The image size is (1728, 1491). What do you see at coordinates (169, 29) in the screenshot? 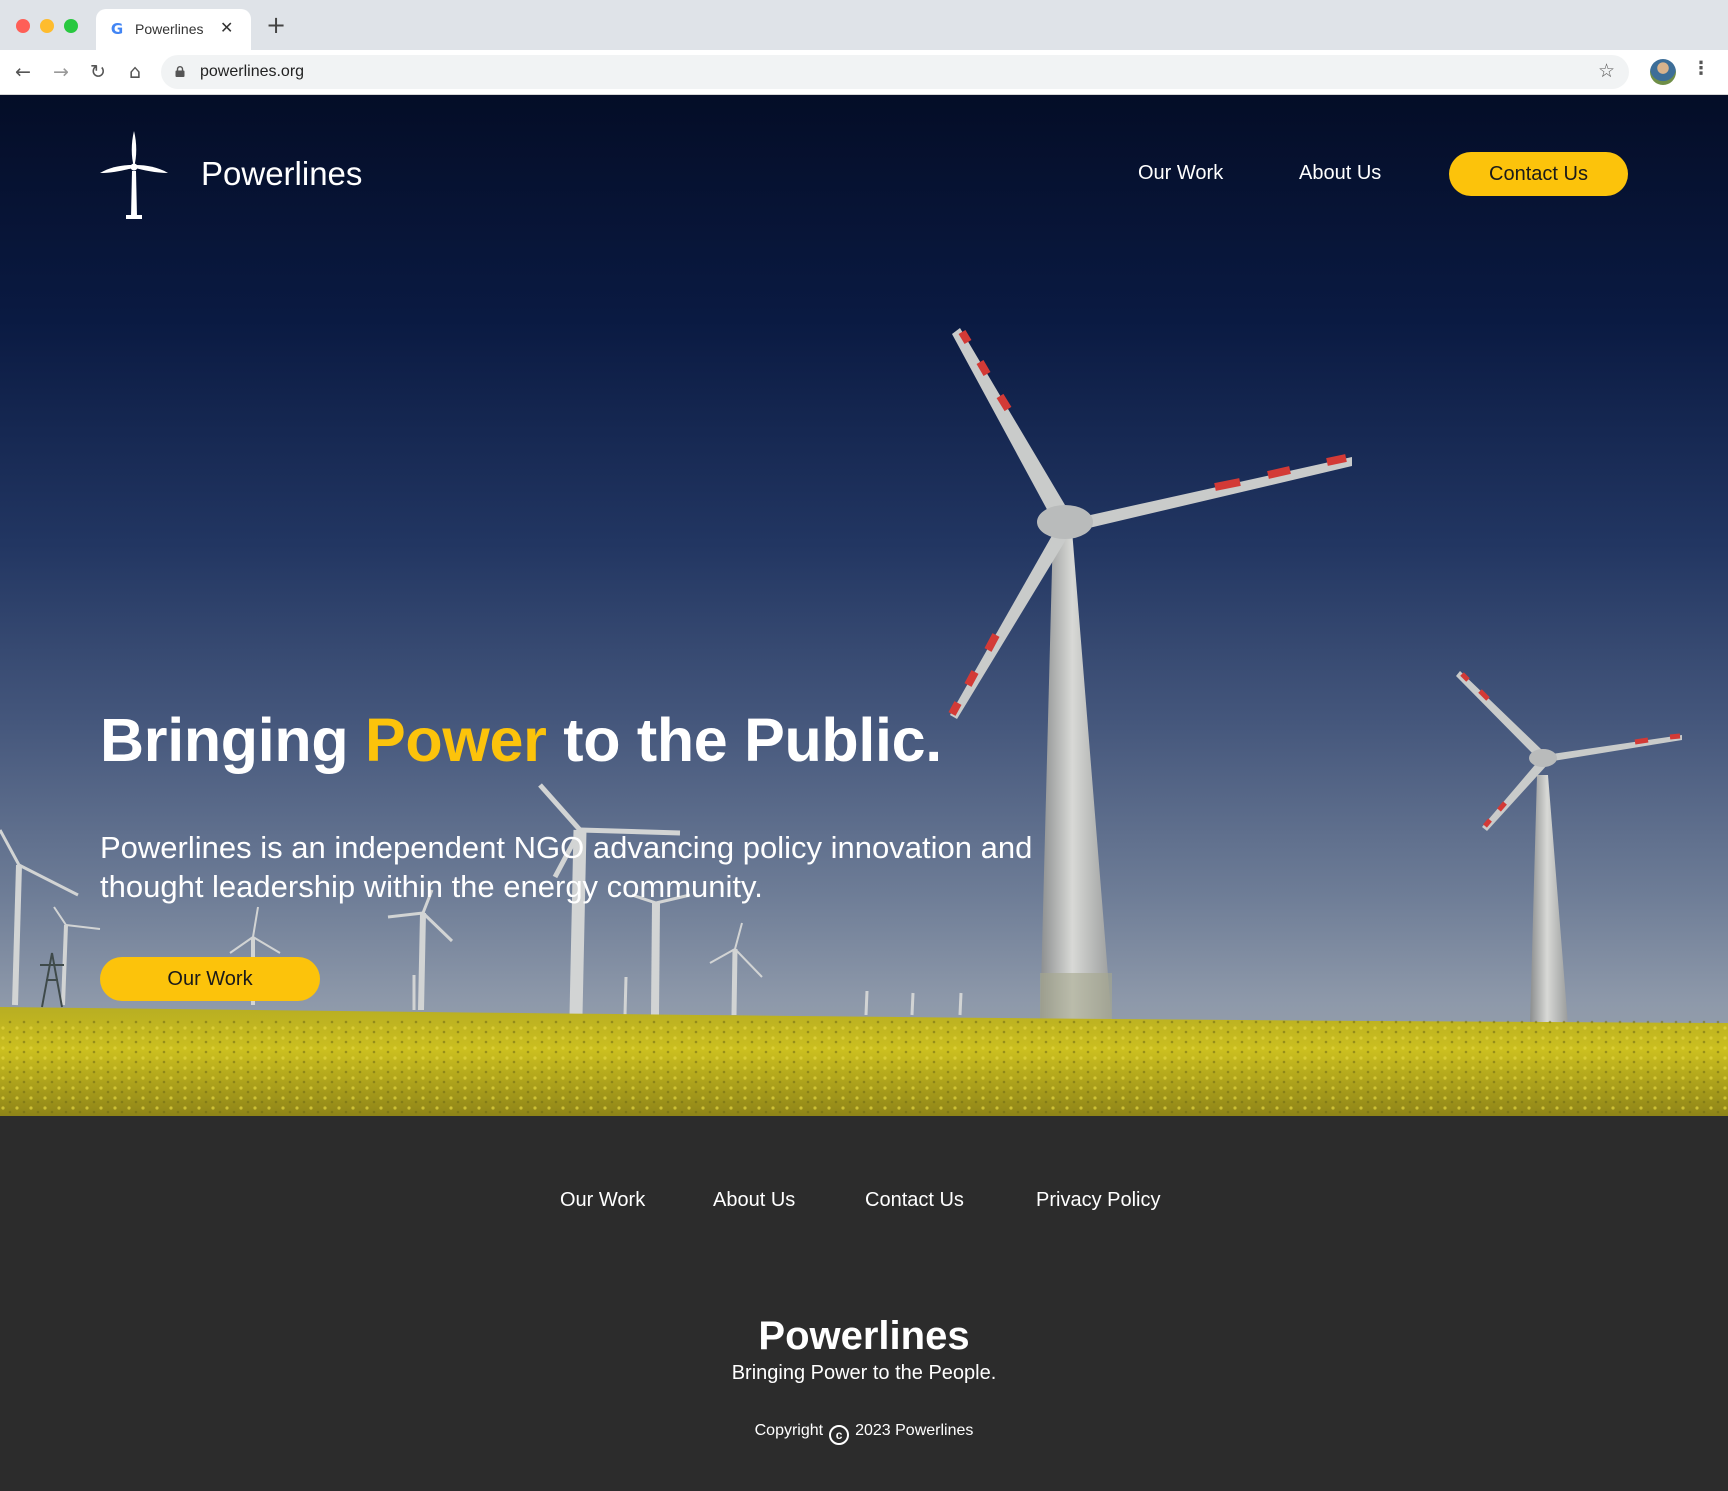
I see `tab-title: Powerlines` at bounding box center [169, 29].